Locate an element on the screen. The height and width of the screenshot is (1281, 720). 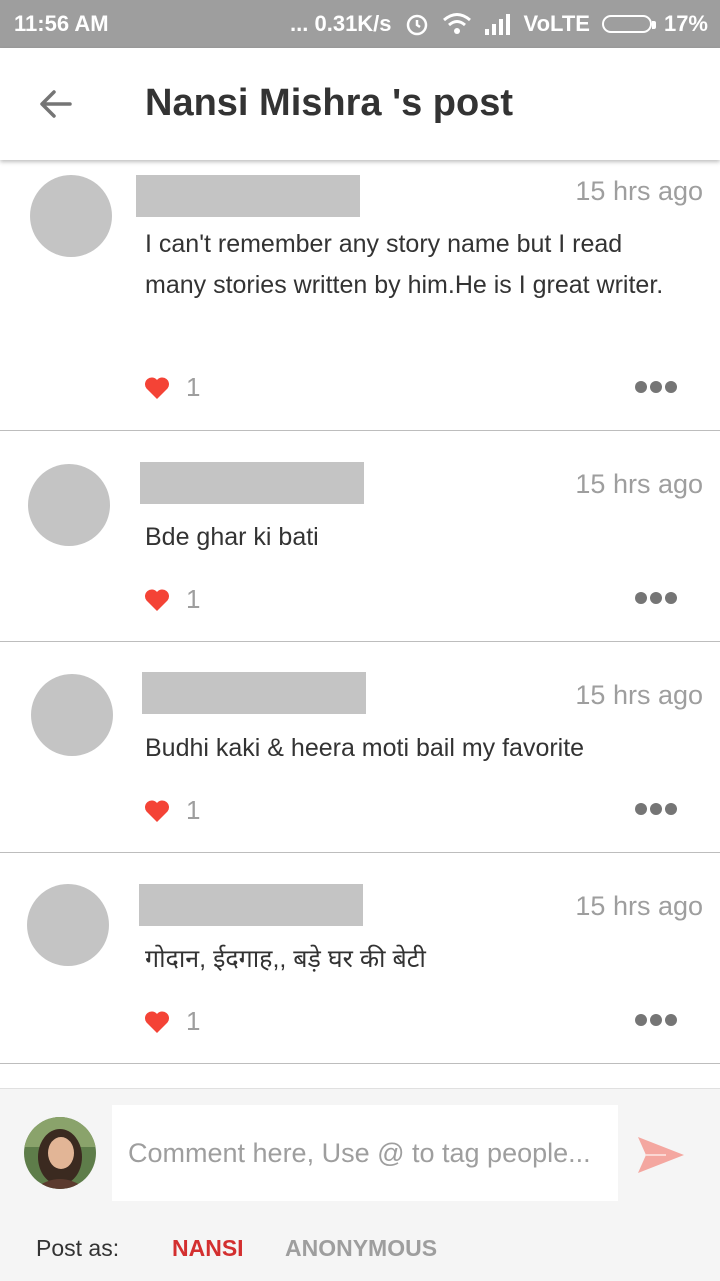
arrow-left-icon is located at coordinates (56, 104).